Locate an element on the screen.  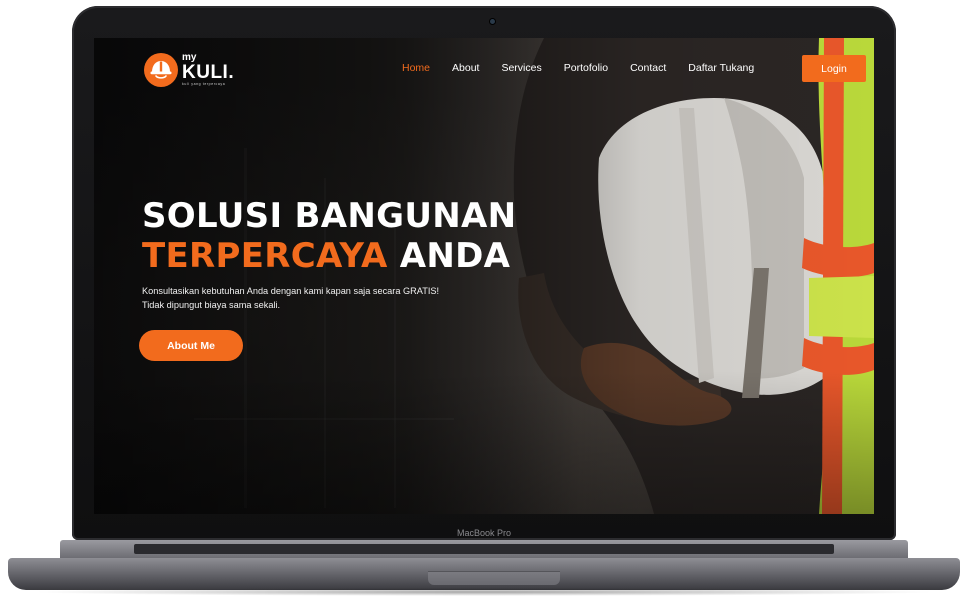
logo-wordmark: my KULI. kuli yang terpercaya is located at coordinates (208, 70).